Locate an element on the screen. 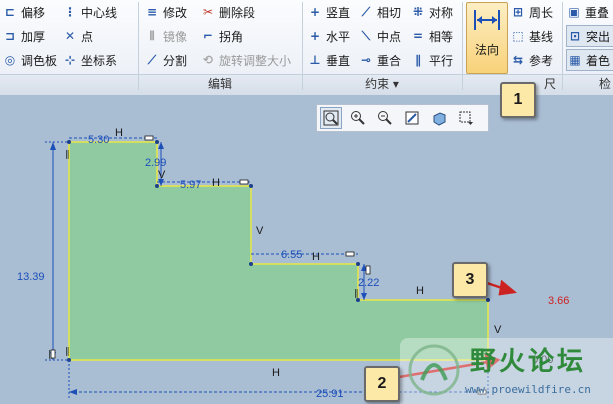 This screenshot has height=404, width=613. zoom-in-button is located at coordinates (358, 118).